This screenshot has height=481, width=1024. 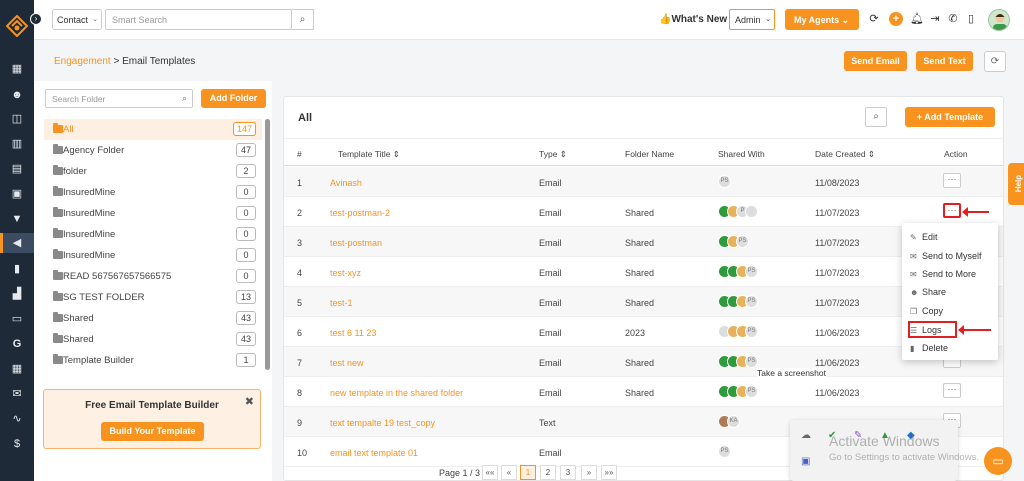 I want to click on folder-item: READ 567567657566575 0, so click(x=153, y=276).